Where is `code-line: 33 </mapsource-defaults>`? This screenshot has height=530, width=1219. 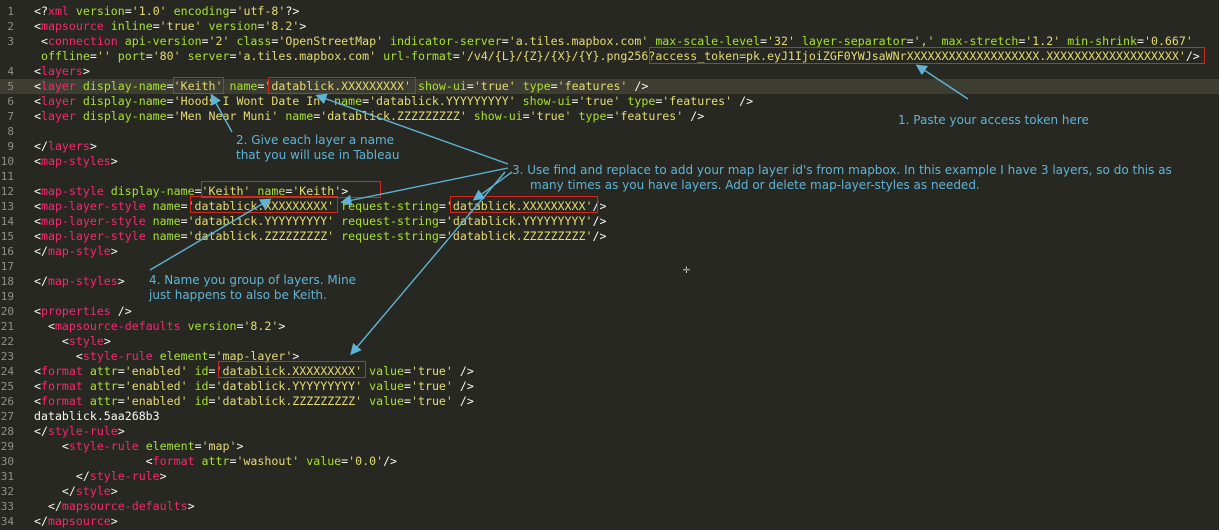
code-line: 33 </mapsource-defaults> is located at coordinates (609, 506).